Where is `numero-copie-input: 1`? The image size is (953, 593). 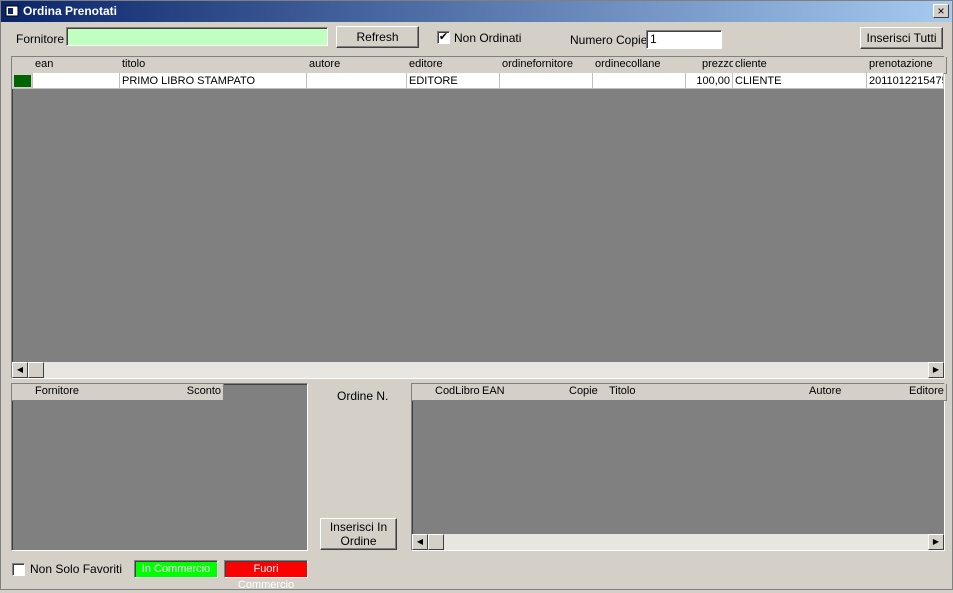
numero-copie-input: 1 is located at coordinates (684, 39).